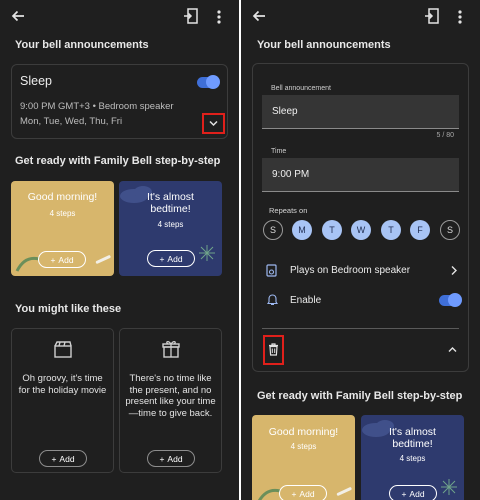 Image resolution: width=480 pixels, height=500 pixels. Describe the element at coordinates (306, 300) in the screenshot. I see `enable-label: Enable` at that location.